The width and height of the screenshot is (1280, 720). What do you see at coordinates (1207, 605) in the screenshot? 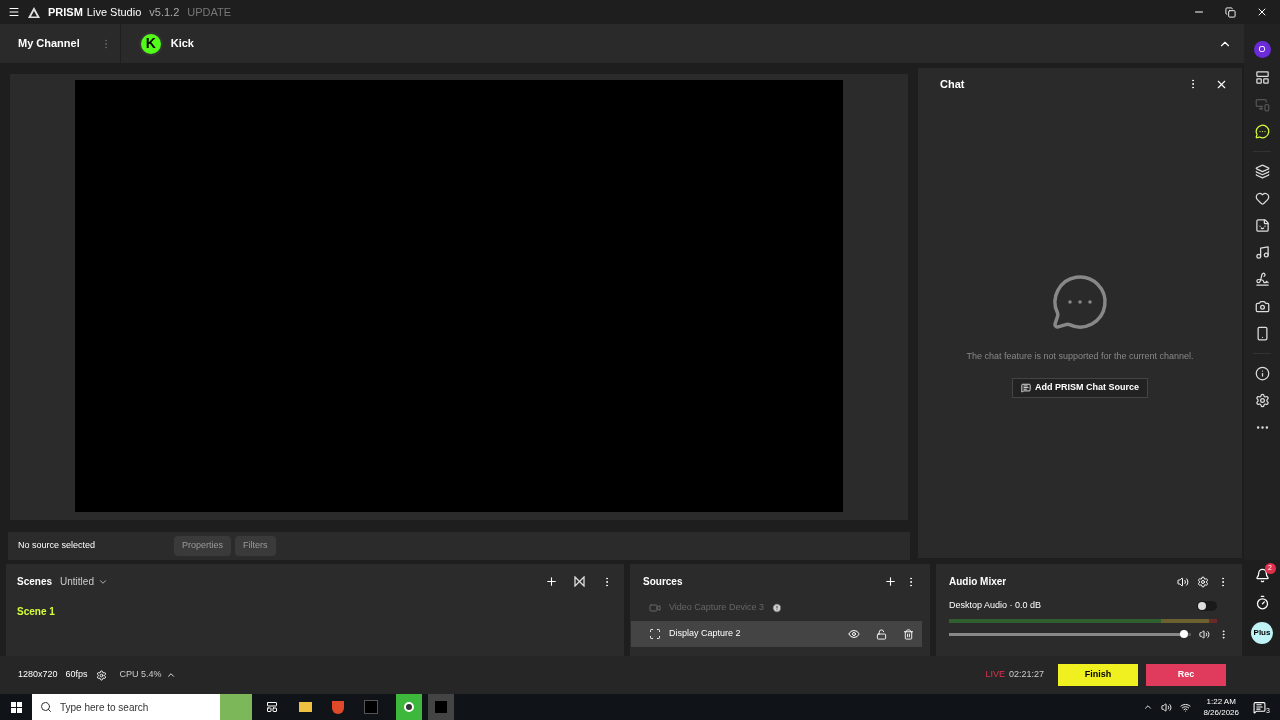
I see `toggle-switch` at bounding box center [1207, 605].